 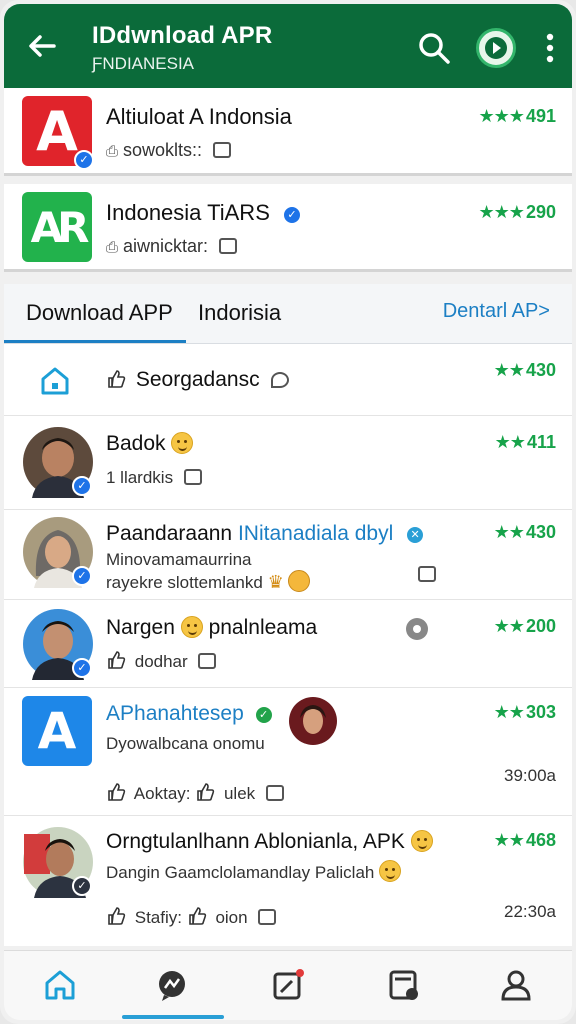 What do you see at coordinates (240, 872) in the screenshot?
I see `list-item-subtext: Dangin Gaamclolamandlay Paliclah` at bounding box center [240, 872].